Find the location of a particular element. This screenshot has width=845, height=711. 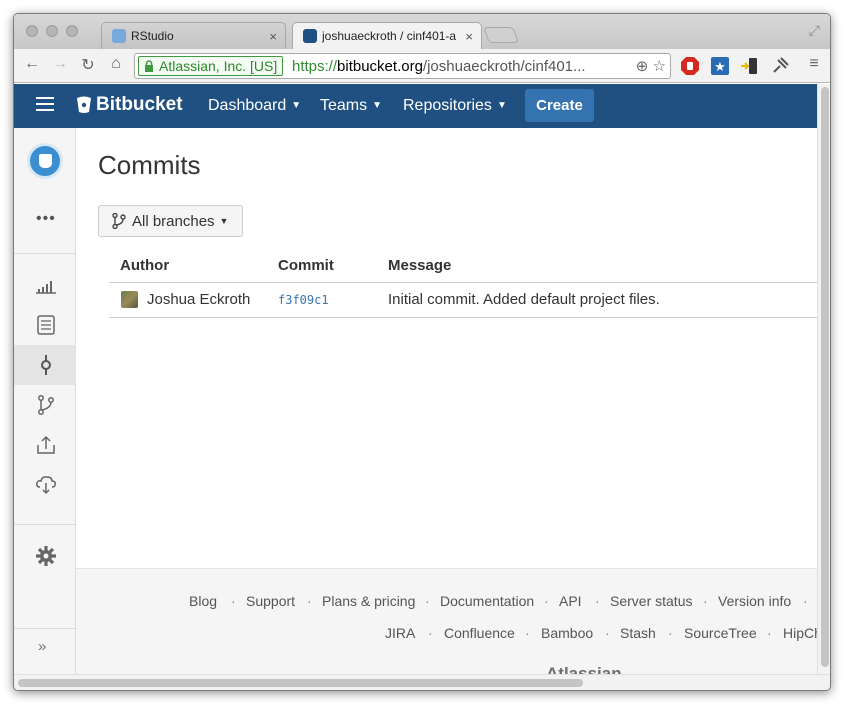

sidebar-item-commits is located at coordinates (45, 365).